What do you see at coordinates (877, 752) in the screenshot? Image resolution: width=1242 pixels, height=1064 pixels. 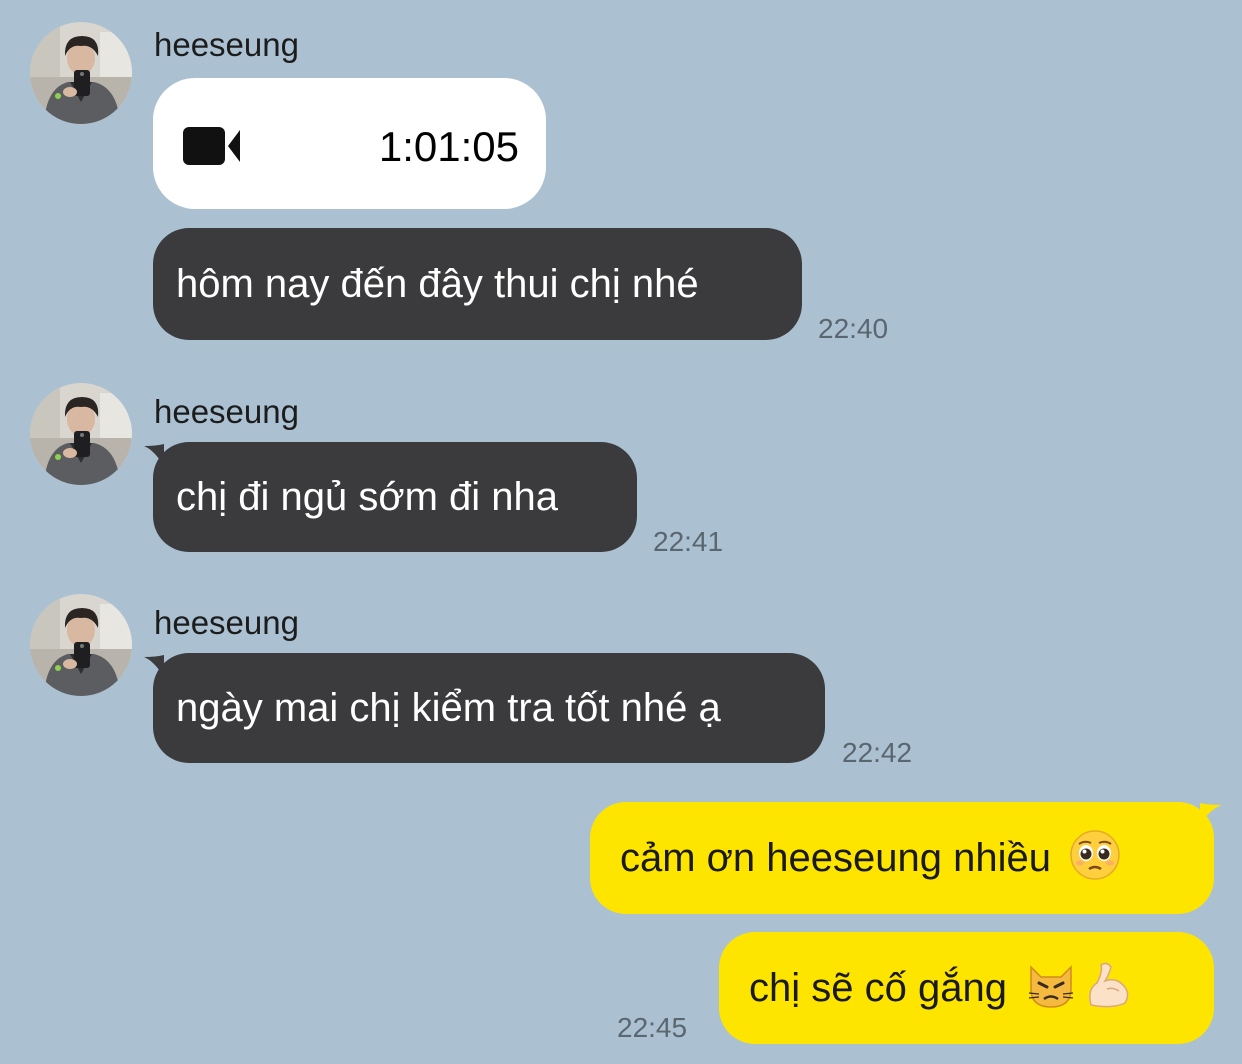 I see `message-timestamp: 22:42` at bounding box center [877, 752].